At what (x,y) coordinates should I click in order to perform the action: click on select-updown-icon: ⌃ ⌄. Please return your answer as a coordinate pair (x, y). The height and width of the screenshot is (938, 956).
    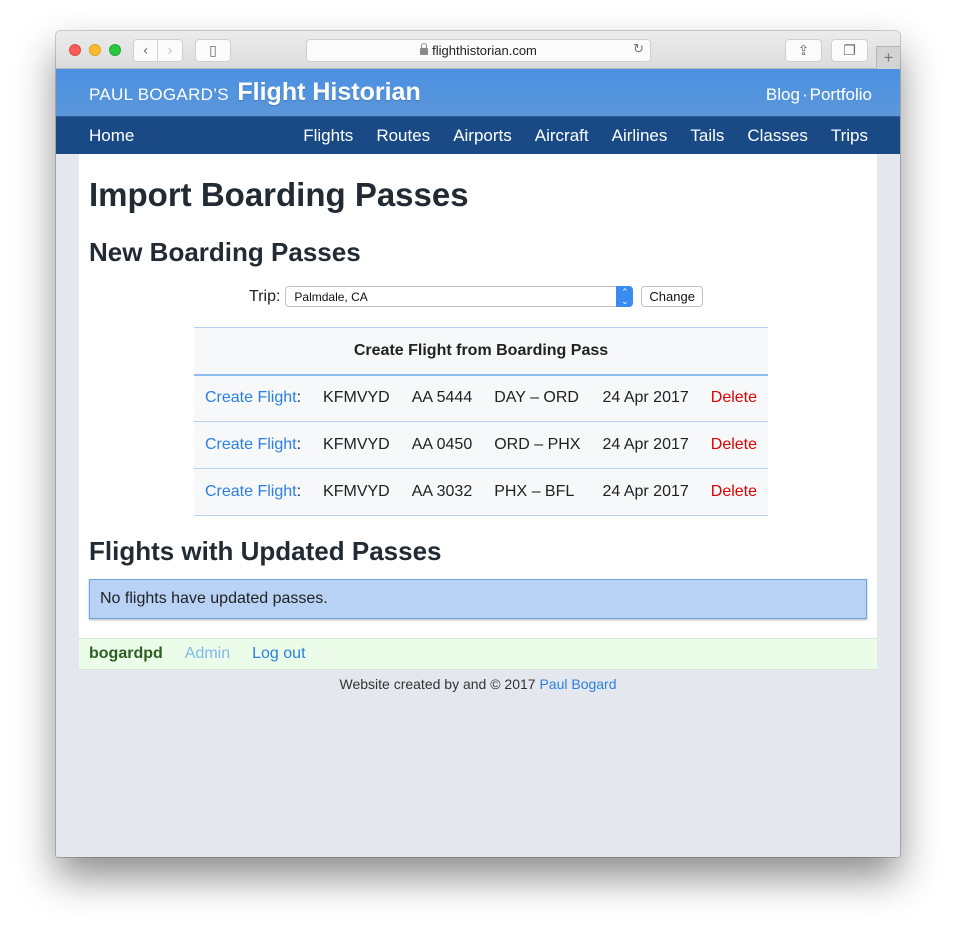
    Looking at the image, I should click on (625, 296).